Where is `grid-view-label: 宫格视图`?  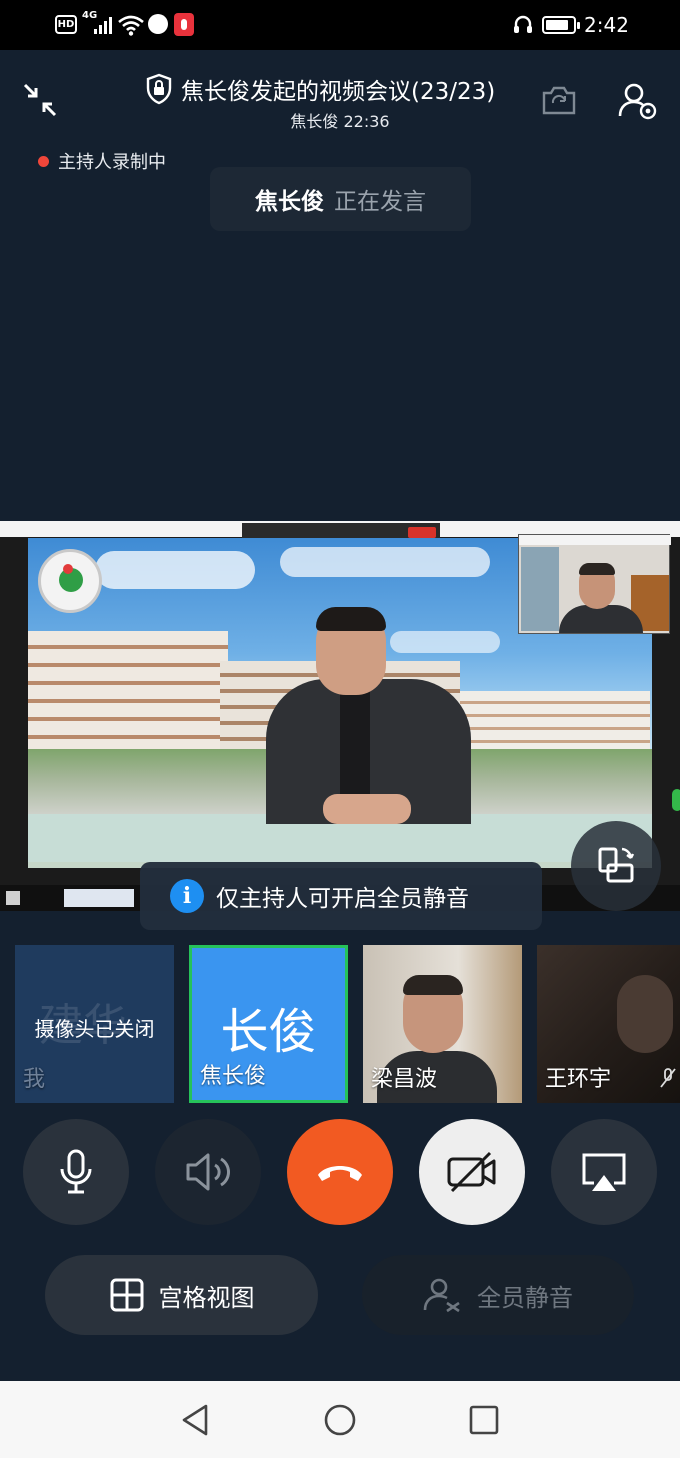
grid-view-label: 宫格视图 is located at coordinates (206, 1297).